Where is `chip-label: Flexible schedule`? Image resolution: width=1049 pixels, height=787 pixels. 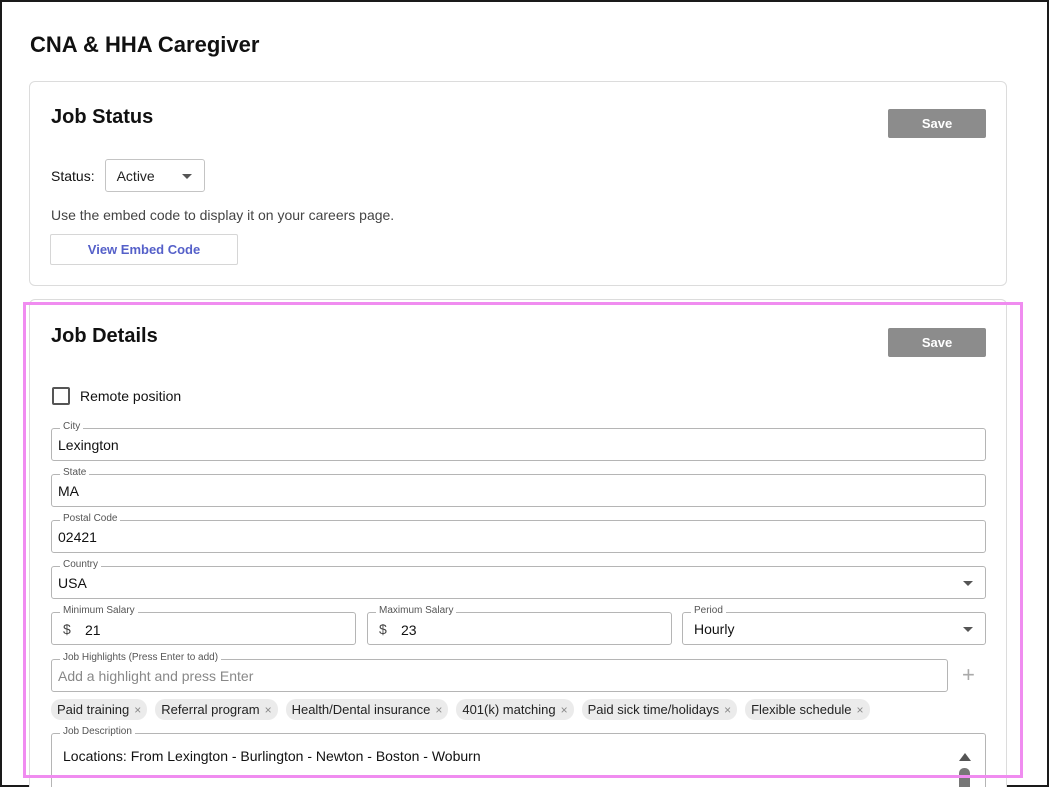 chip-label: Flexible schedule is located at coordinates (801, 709).